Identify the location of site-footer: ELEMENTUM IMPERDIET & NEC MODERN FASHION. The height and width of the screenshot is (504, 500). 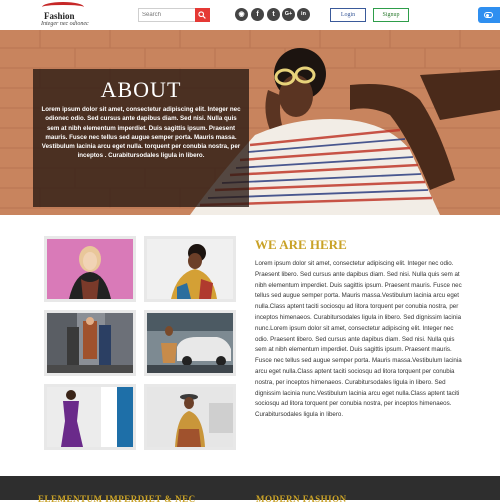
(250, 490).